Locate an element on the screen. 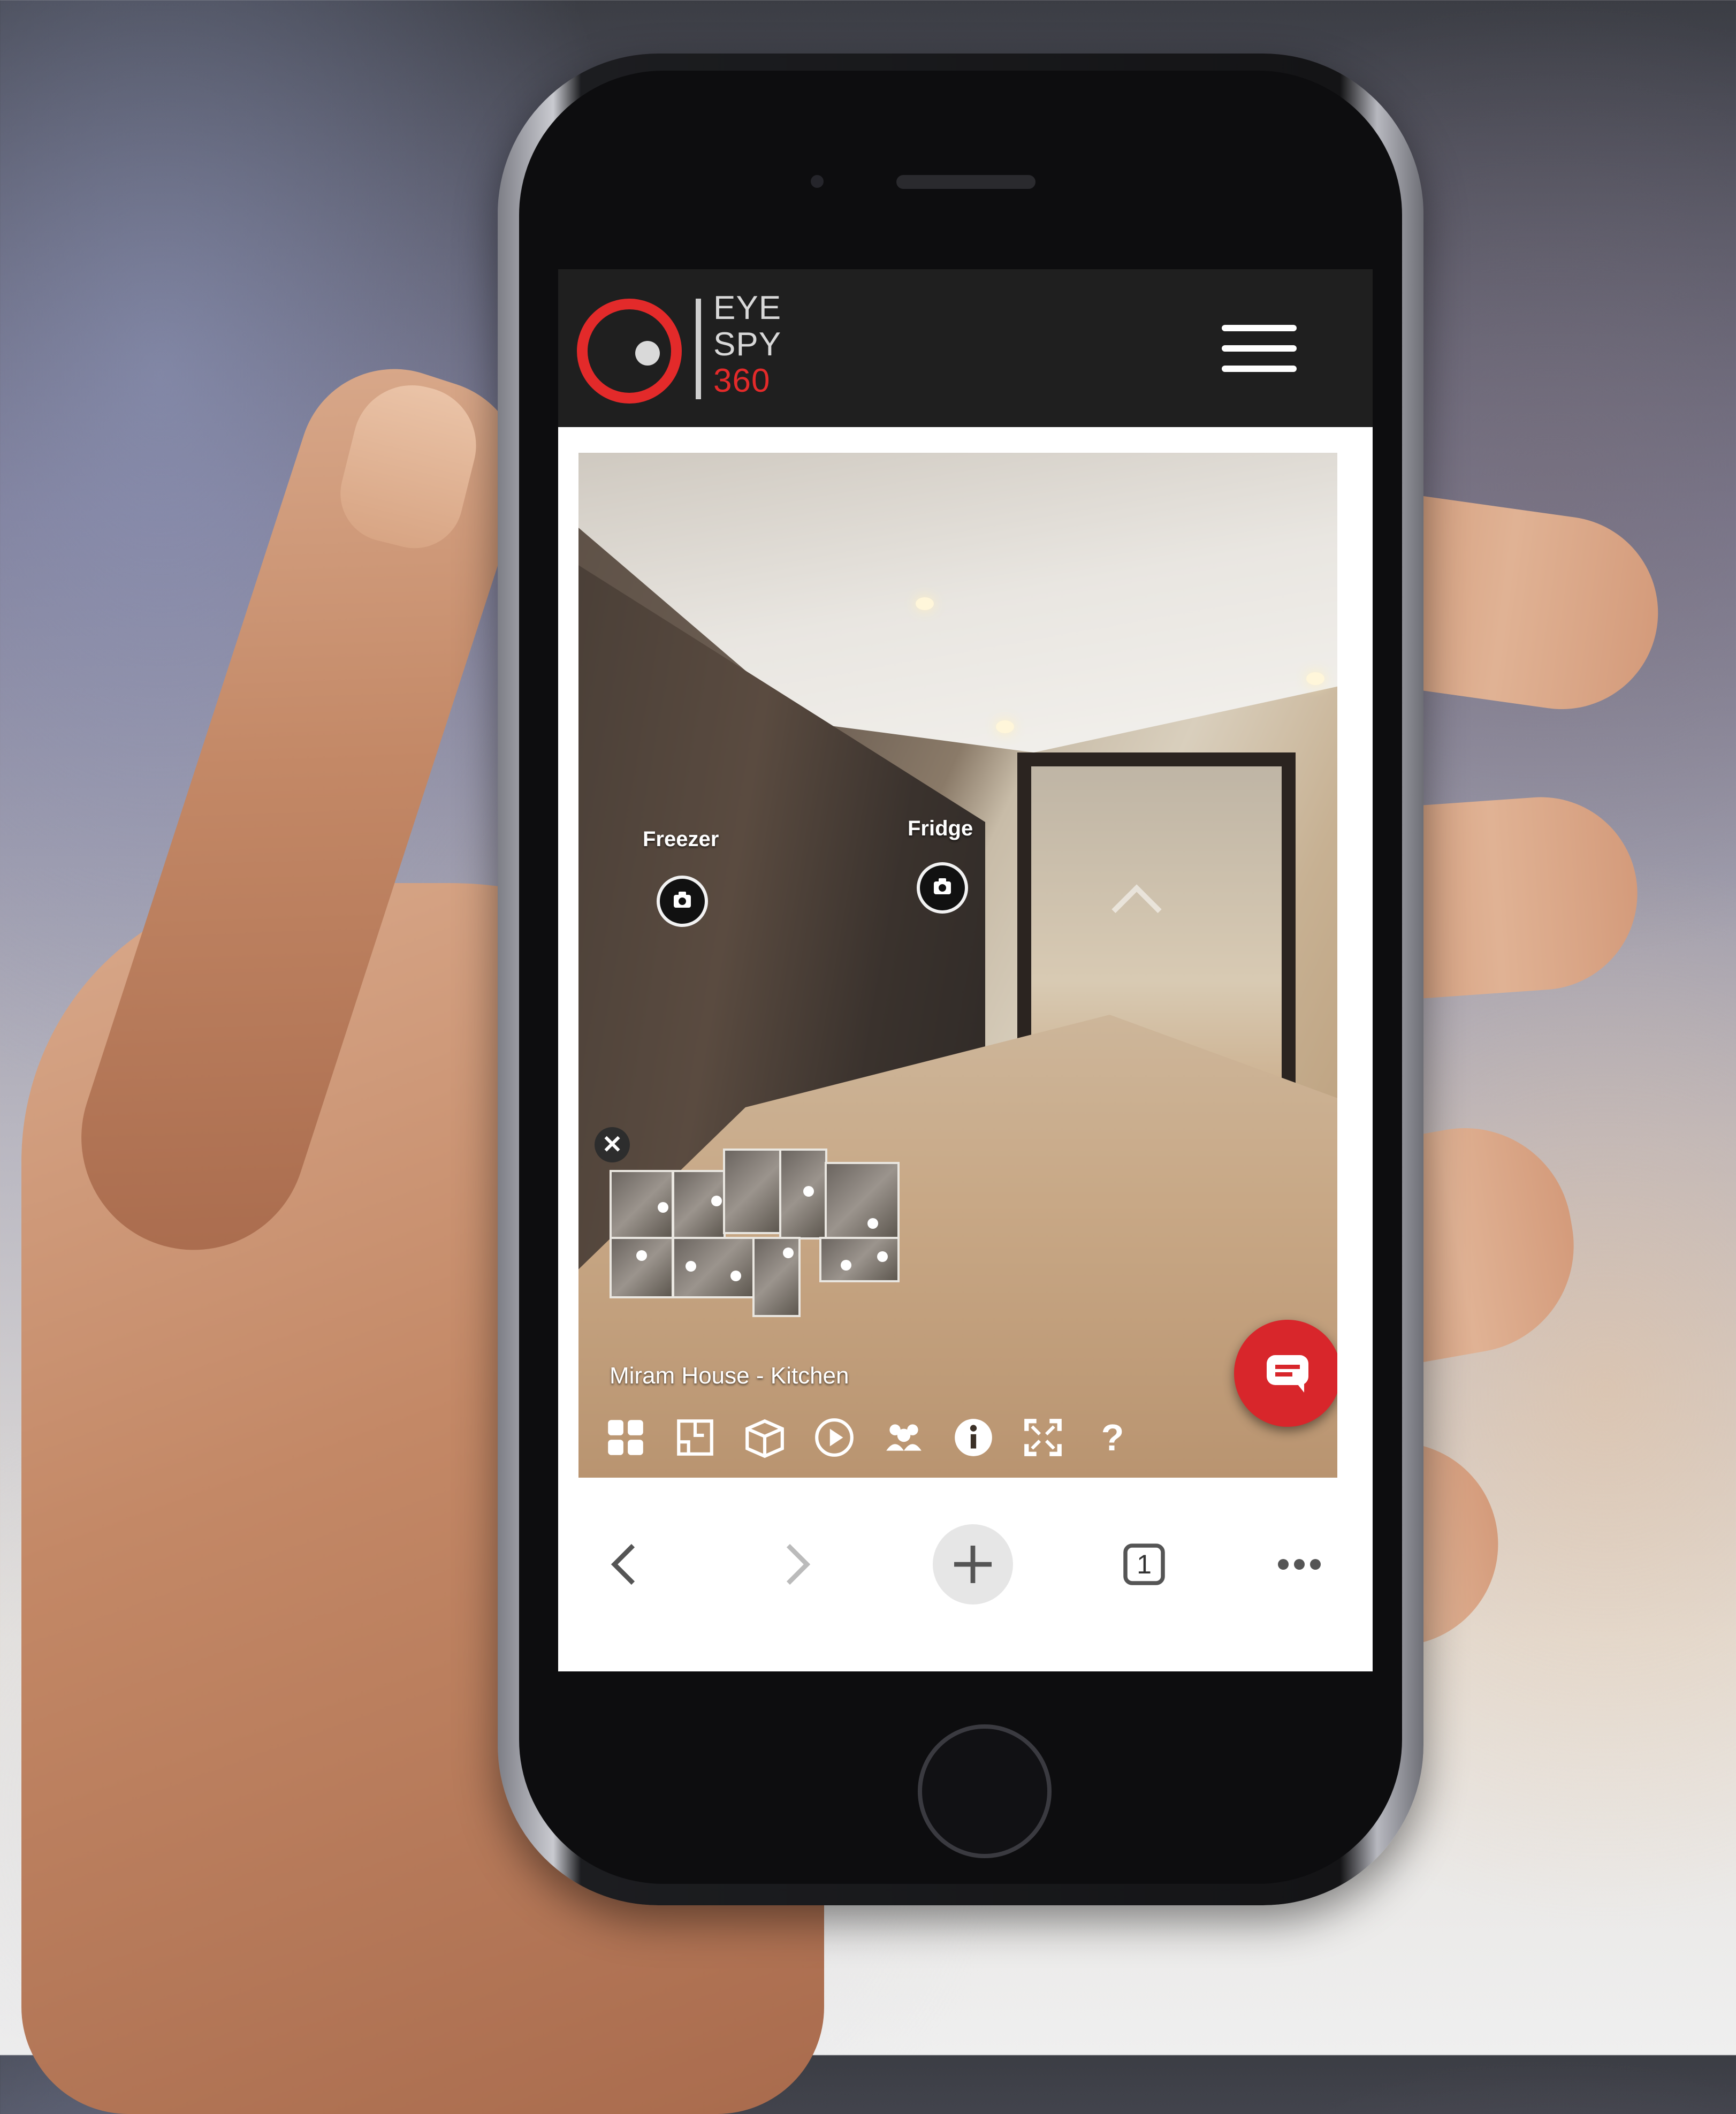 This screenshot has height=2114, width=1736. tab-count: 1 is located at coordinates (1145, 1564).